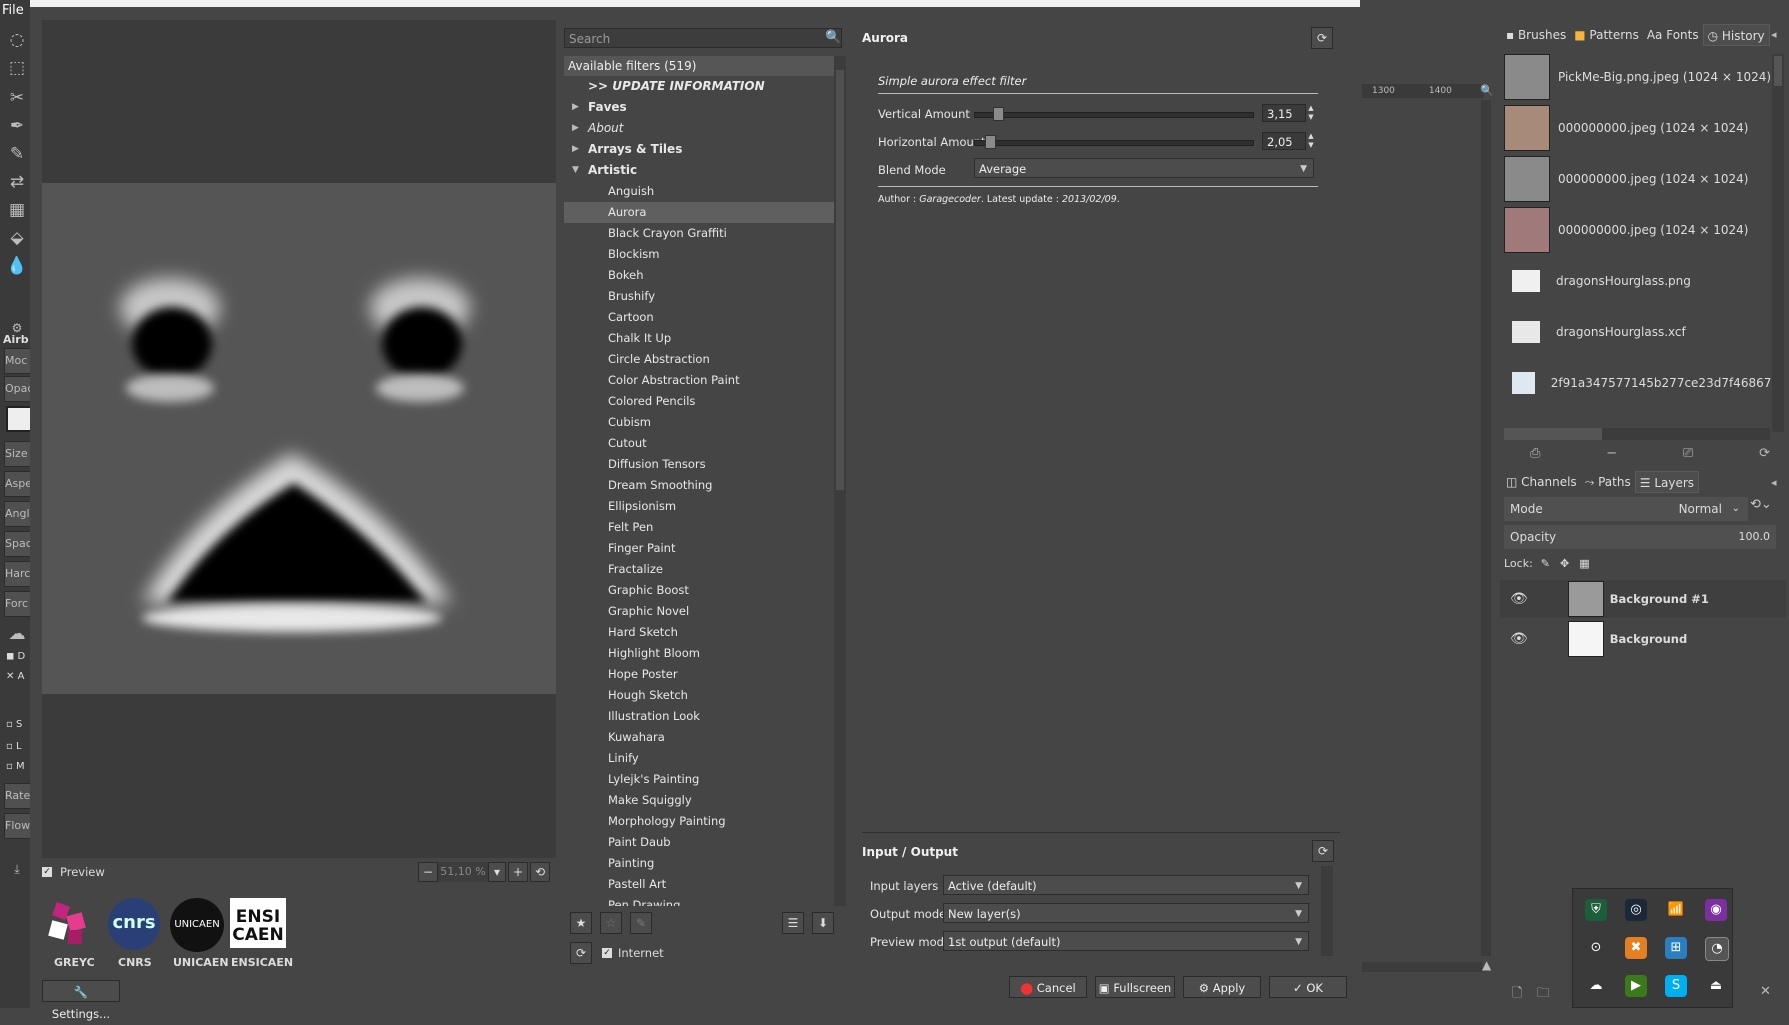 The width and height of the screenshot is (1789, 1025). I want to click on new-layer-icon: 🗋, so click(1517, 995).